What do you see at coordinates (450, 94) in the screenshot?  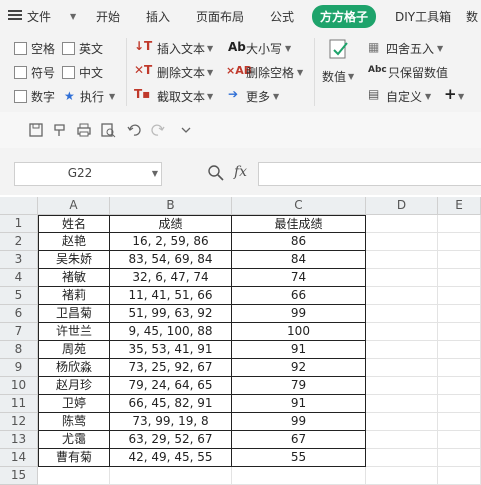 I see `plus-icon: +` at bounding box center [450, 94].